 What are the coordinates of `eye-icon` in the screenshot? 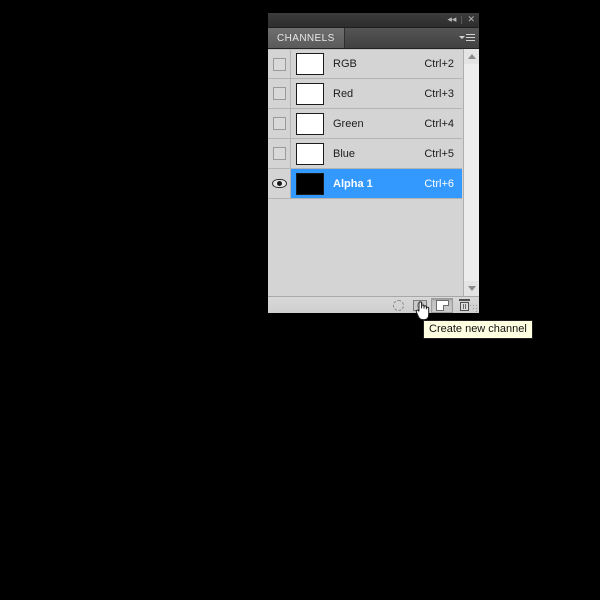 It's located at (279, 183).